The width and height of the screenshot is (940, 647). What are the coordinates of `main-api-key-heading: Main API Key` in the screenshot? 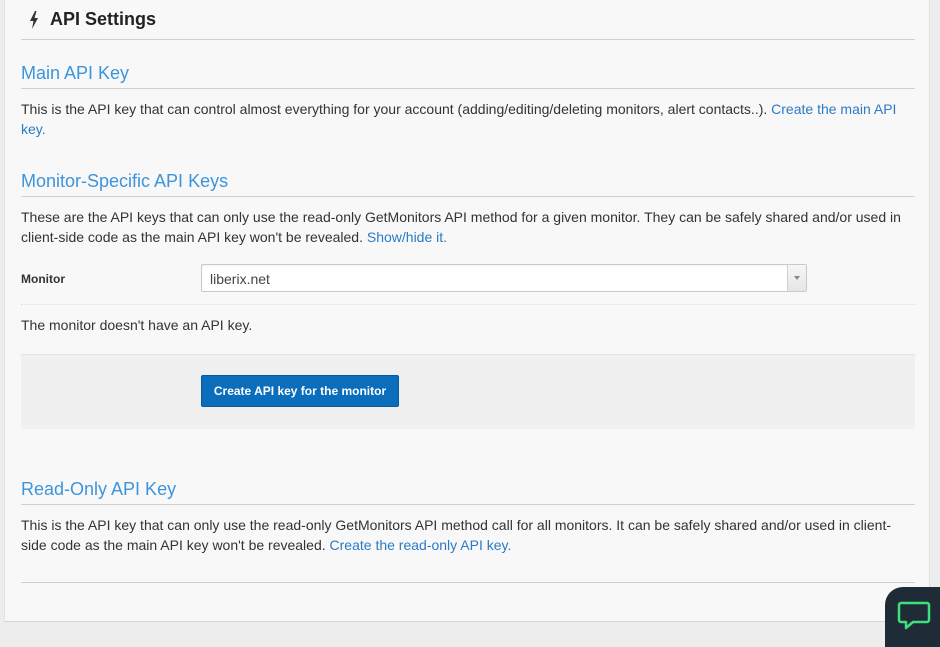 It's located at (468, 75).